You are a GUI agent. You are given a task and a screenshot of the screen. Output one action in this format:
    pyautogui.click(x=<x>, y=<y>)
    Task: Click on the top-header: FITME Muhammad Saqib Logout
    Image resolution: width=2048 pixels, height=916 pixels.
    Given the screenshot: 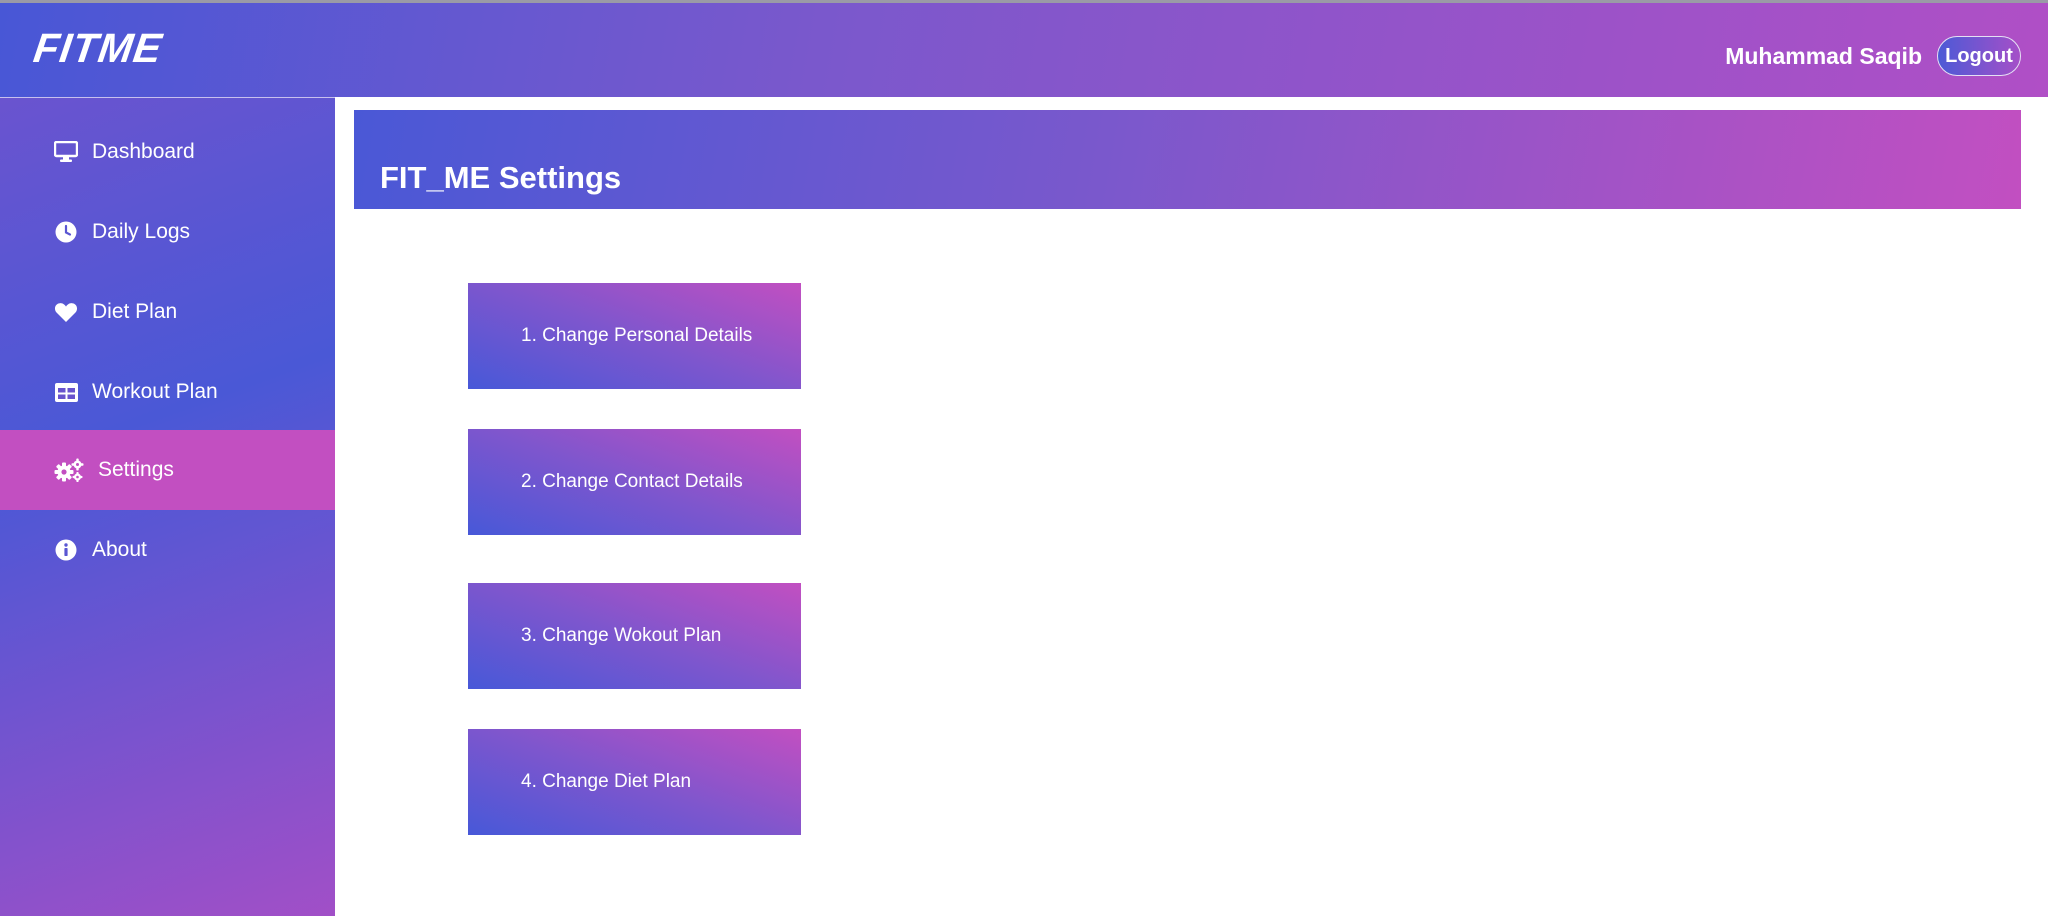 What is the action you would take?
    pyautogui.click(x=1024, y=50)
    